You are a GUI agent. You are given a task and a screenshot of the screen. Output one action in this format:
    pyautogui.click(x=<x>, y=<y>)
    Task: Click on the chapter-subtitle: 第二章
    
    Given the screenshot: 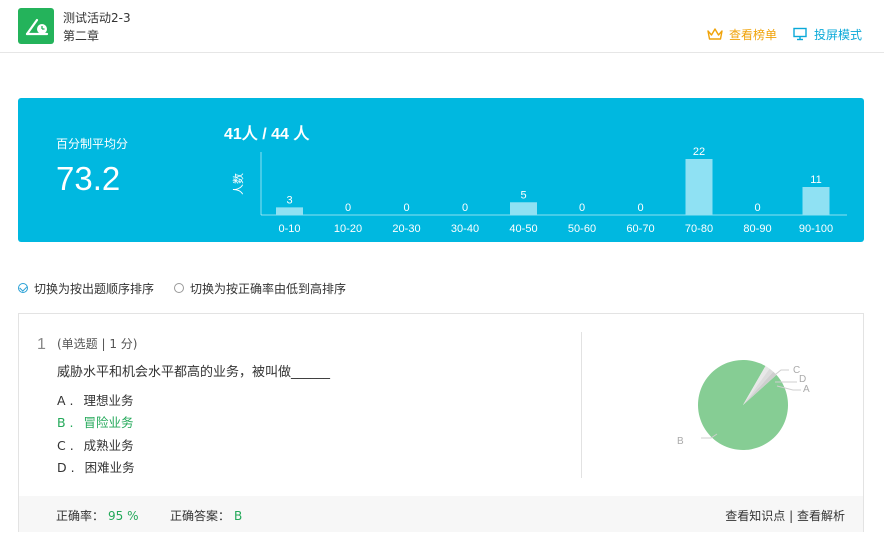 What is the action you would take?
    pyautogui.click(x=81, y=36)
    